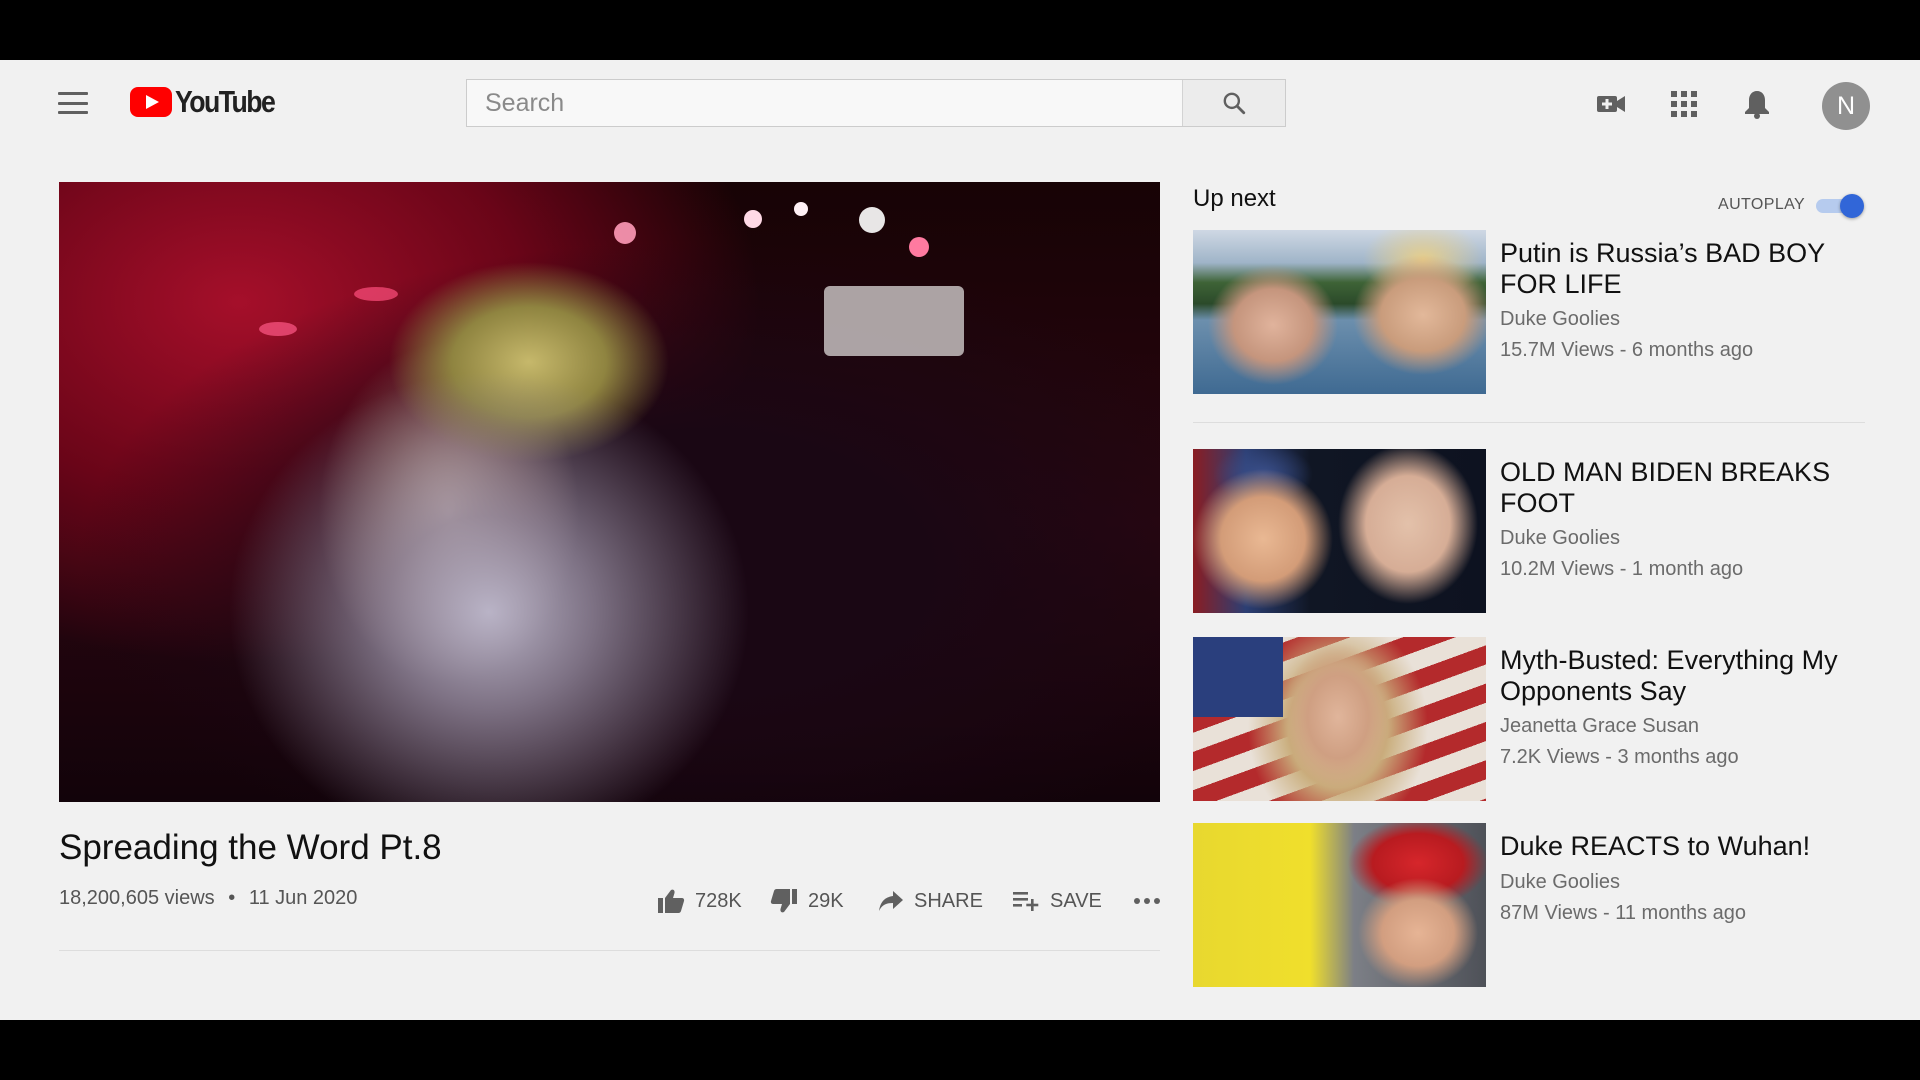 Image resolution: width=1920 pixels, height=1080 pixels. Describe the element at coordinates (1529, 422) in the screenshot. I see `up-next-separator` at that location.